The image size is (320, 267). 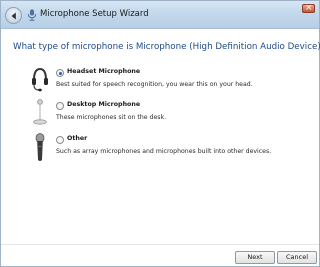 I want to click on title-bar: Microphone Setup Wizard ×, so click(x=160, y=15).